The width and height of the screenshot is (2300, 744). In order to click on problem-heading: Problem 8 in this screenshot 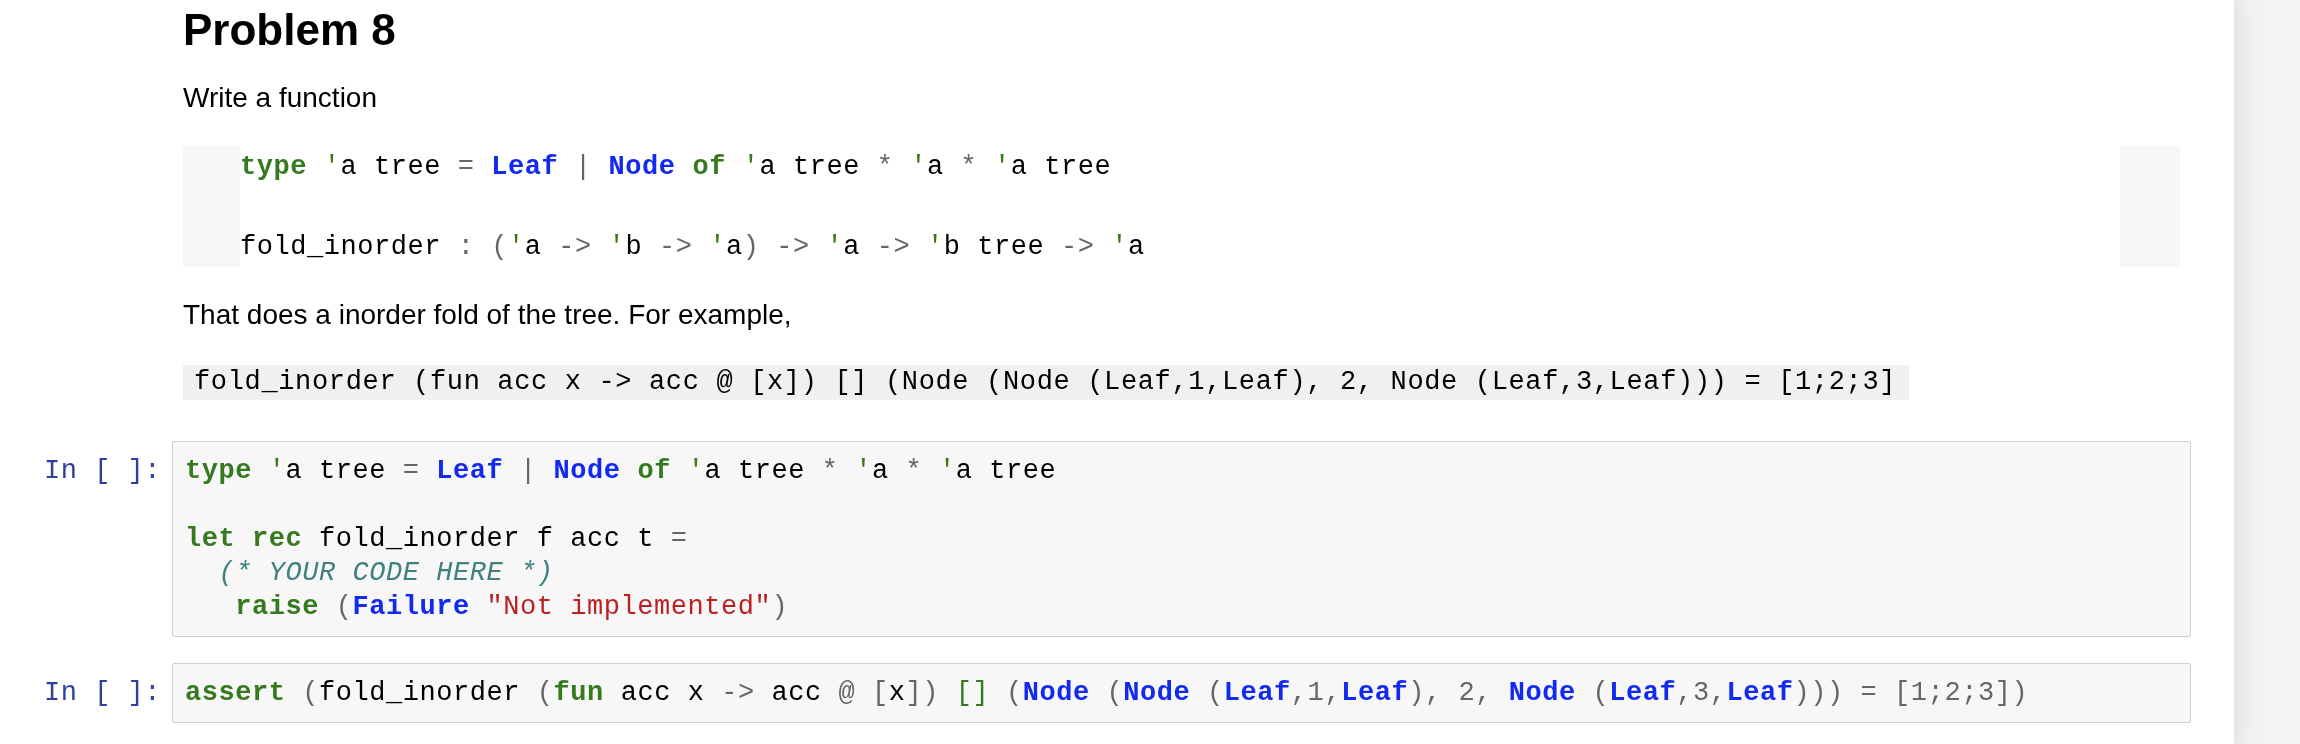, I will do `click(289, 30)`.